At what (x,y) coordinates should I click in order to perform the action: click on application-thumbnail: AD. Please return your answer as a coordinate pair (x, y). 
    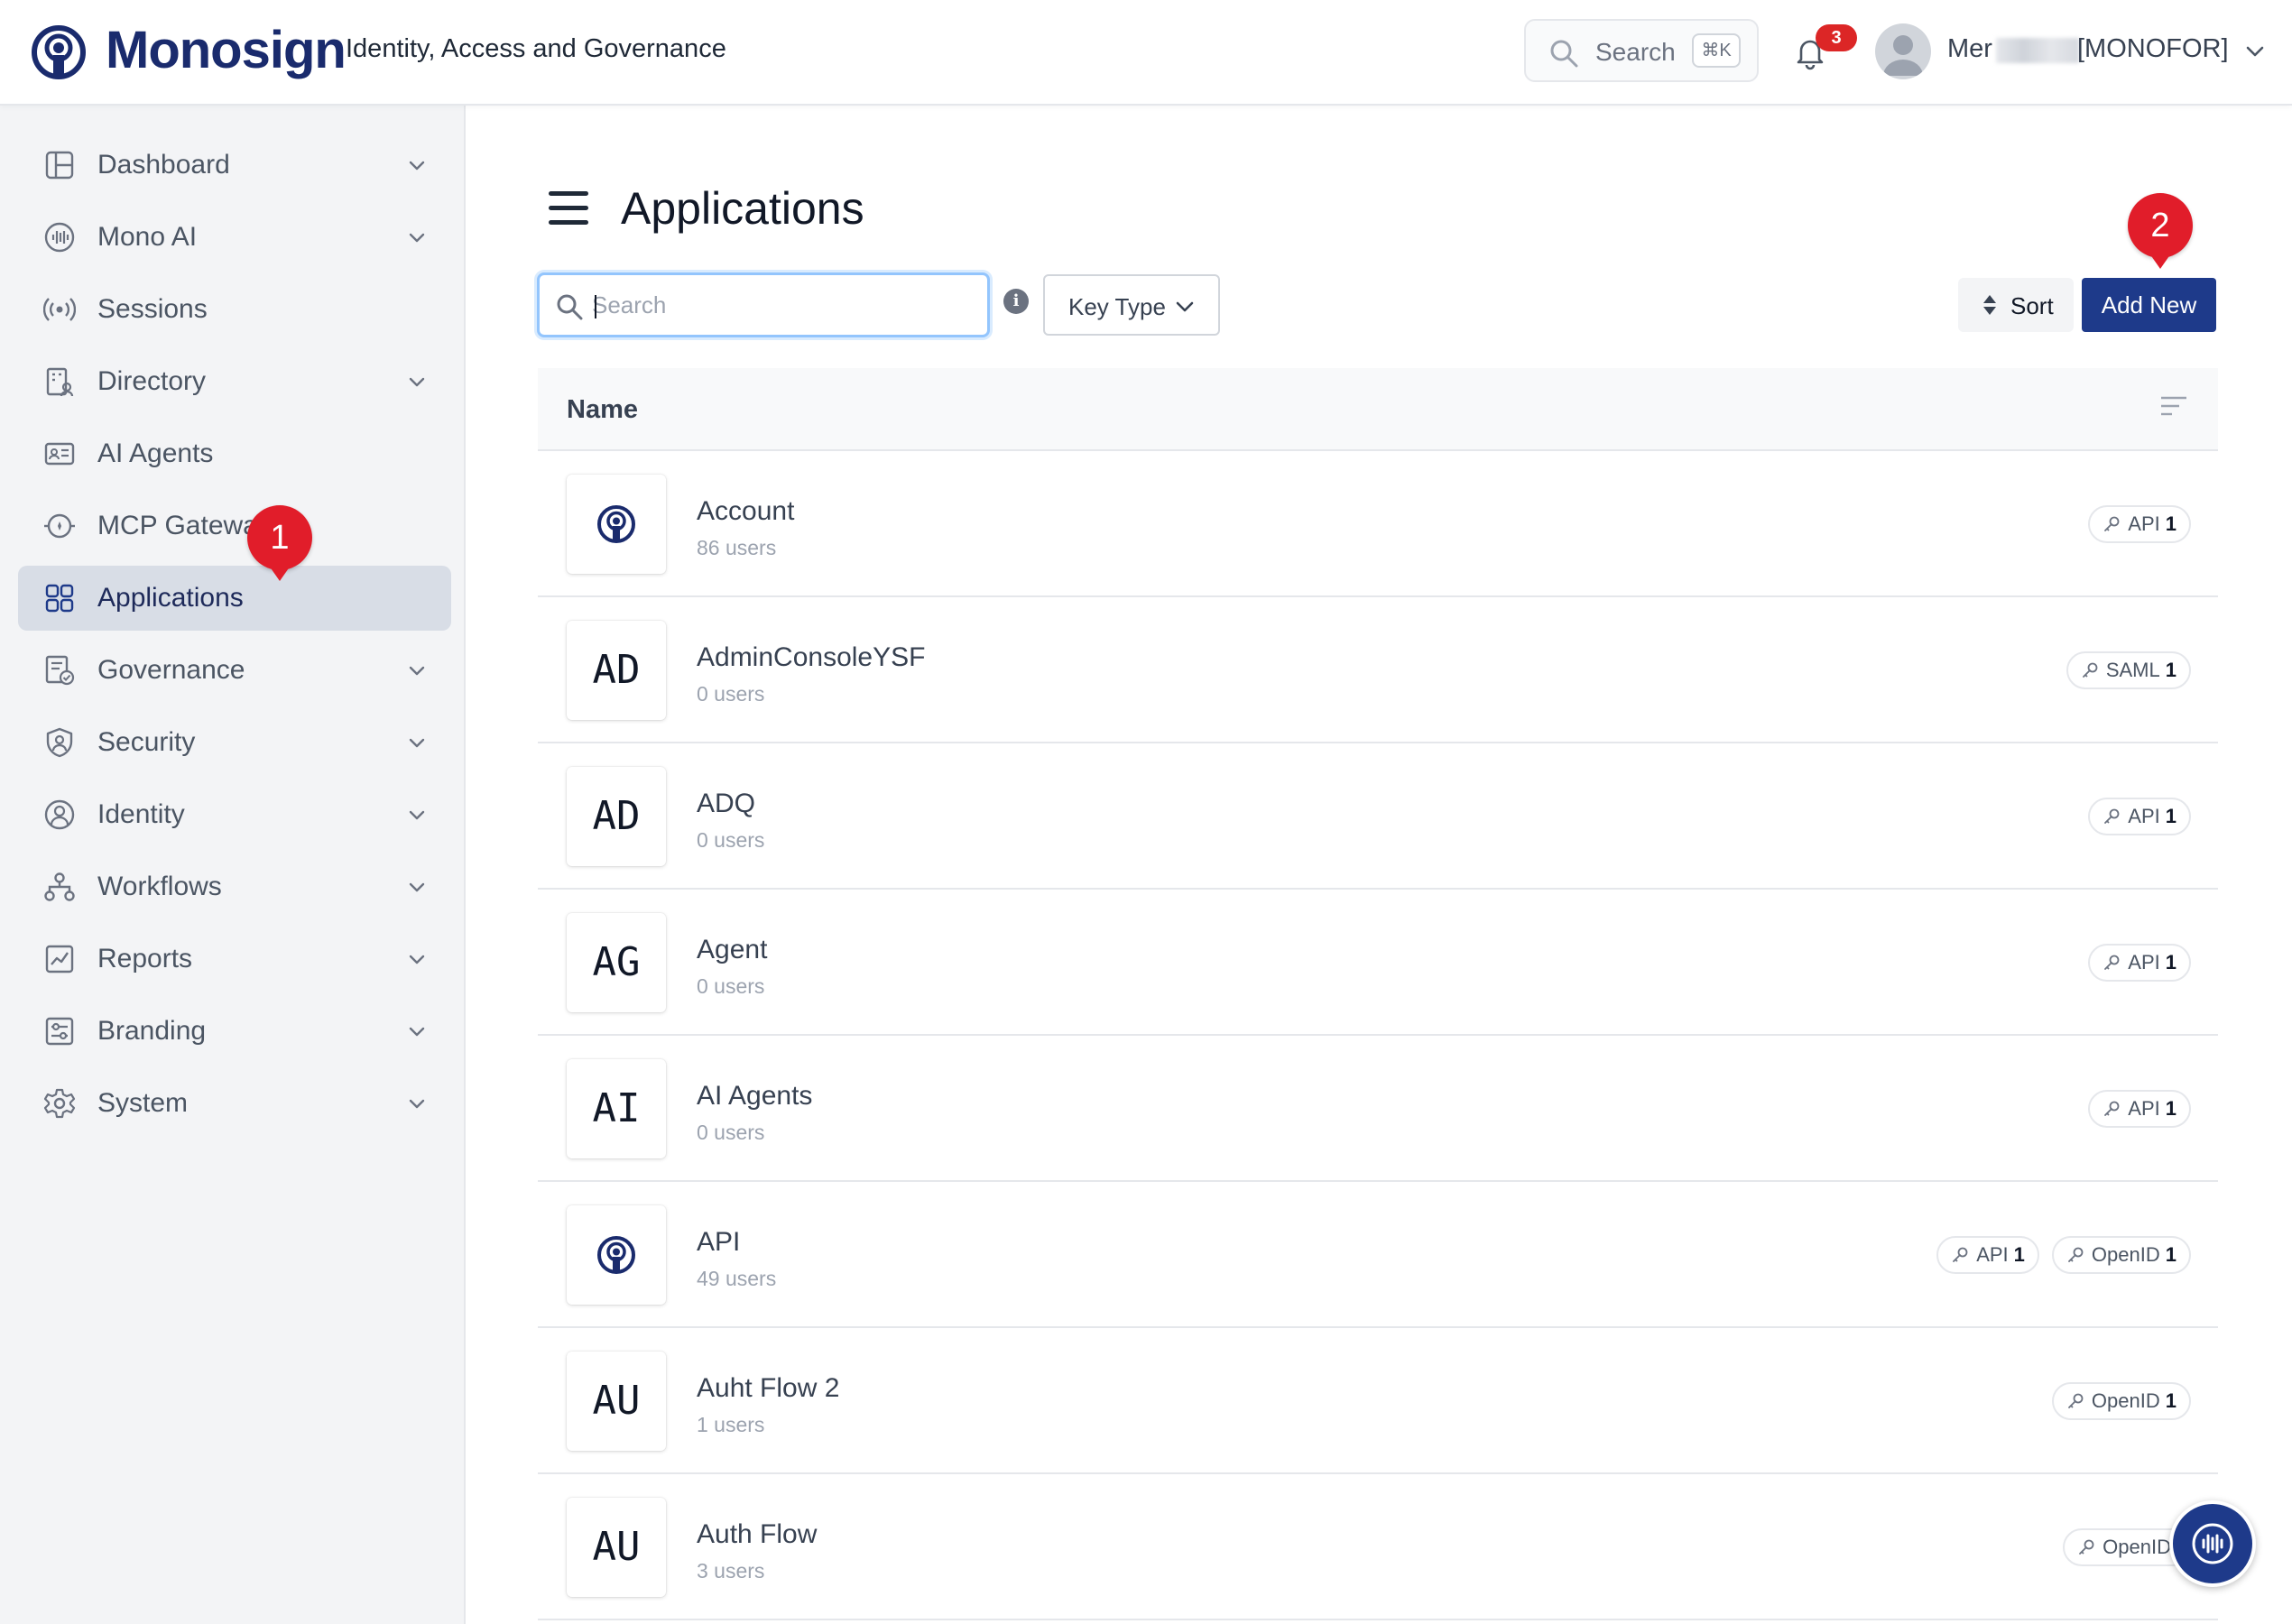
    Looking at the image, I should click on (616, 670).